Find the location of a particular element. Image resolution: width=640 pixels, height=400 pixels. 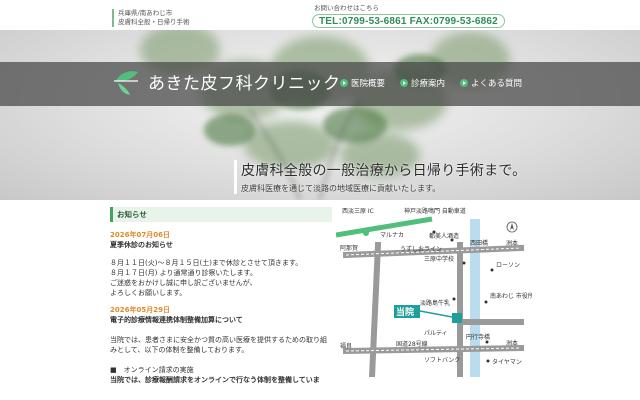

map-label-sumoto-2: 洲本 is located at coordinates (512, 343).